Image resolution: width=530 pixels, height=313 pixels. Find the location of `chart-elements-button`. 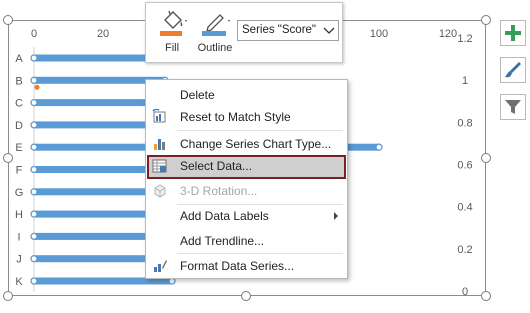

chart-elements-button is located at coordinates (513, 33).